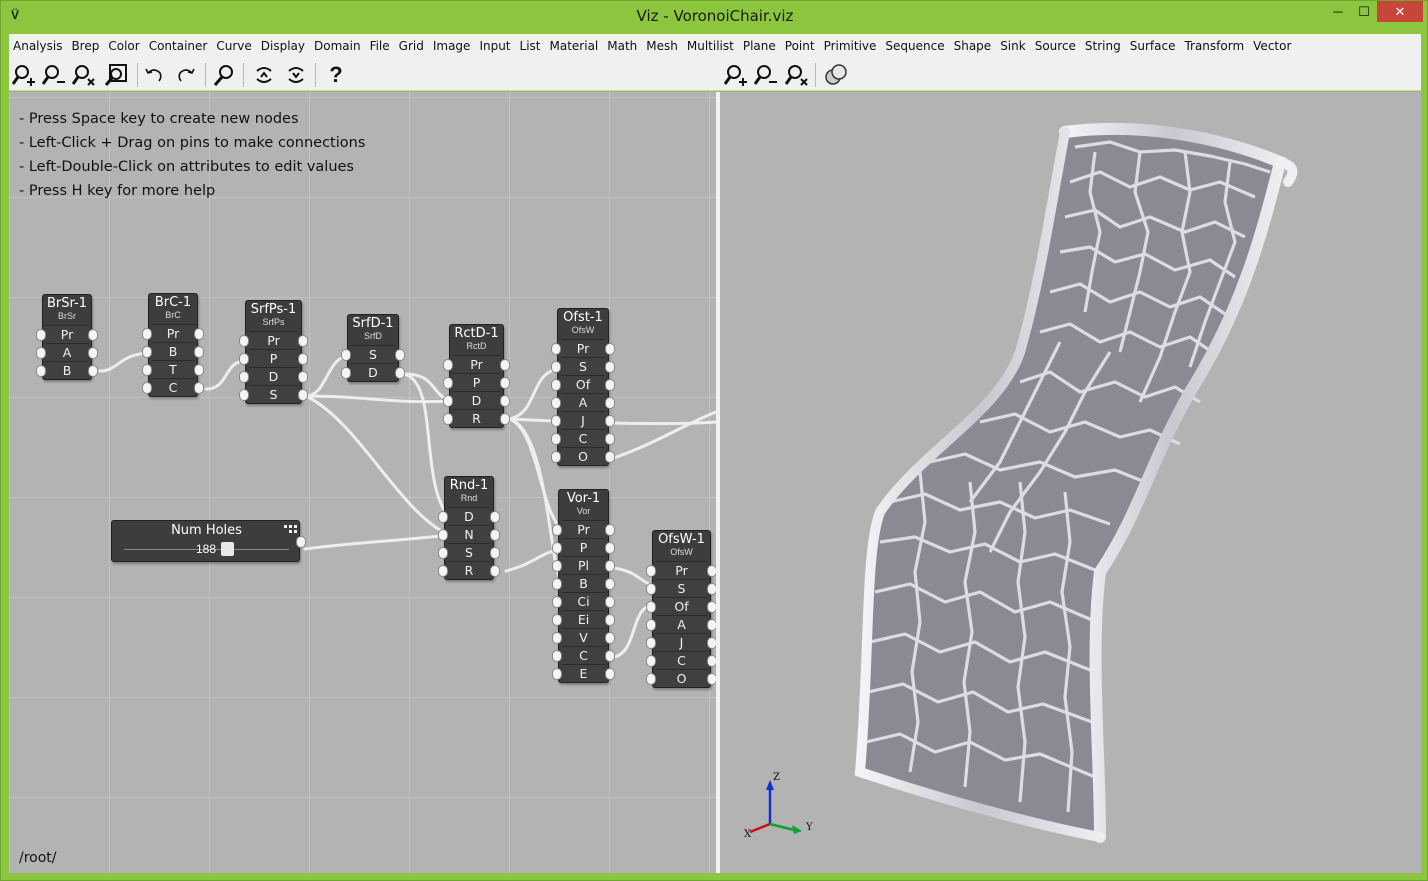  I want to click on menu-list: List, so click(530, 46).